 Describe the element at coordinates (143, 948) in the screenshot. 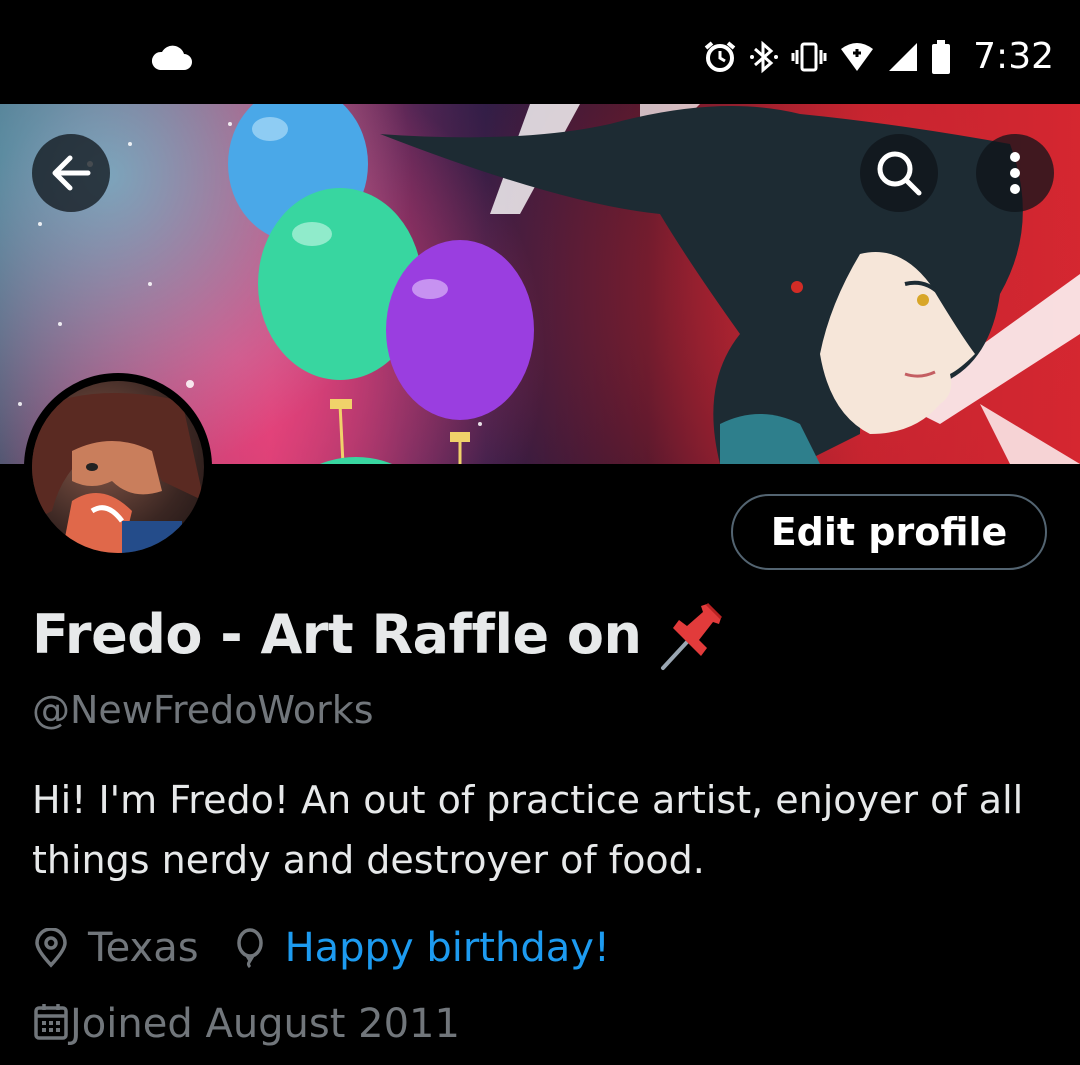

I see `location-text: Texas` at that location.